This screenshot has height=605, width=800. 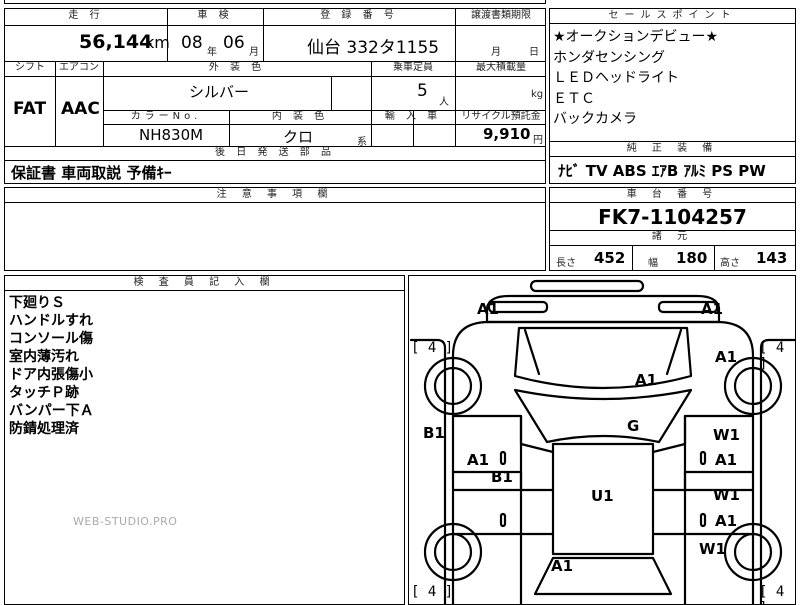 I want to click on mileage-value: 56,144, so click(x=116, y=42).